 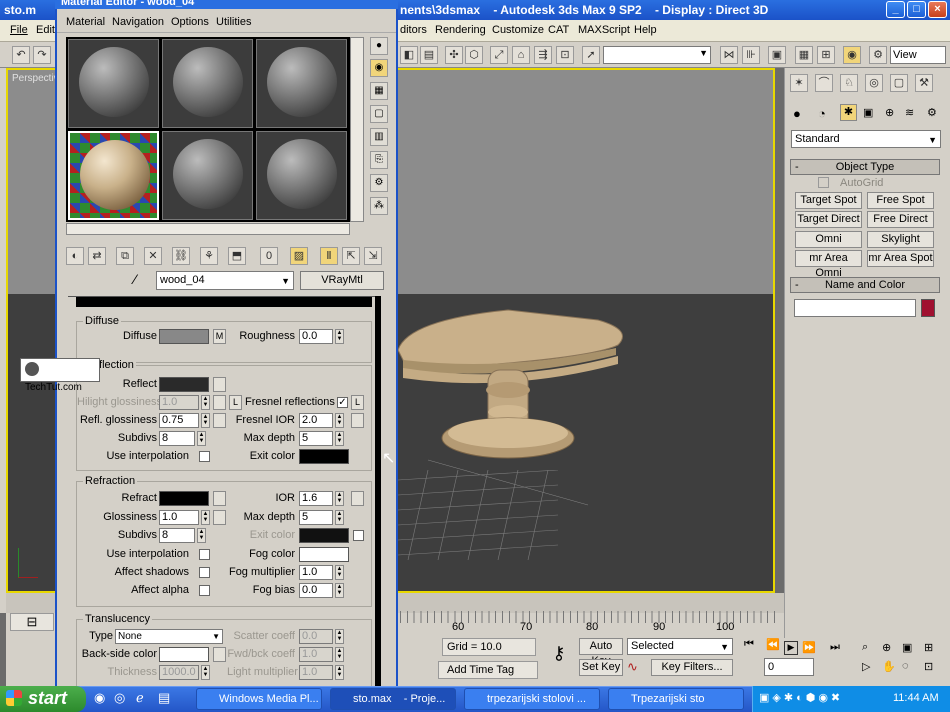 I want to click on menu-utilities: Utilities, so click(x=233, y=22).